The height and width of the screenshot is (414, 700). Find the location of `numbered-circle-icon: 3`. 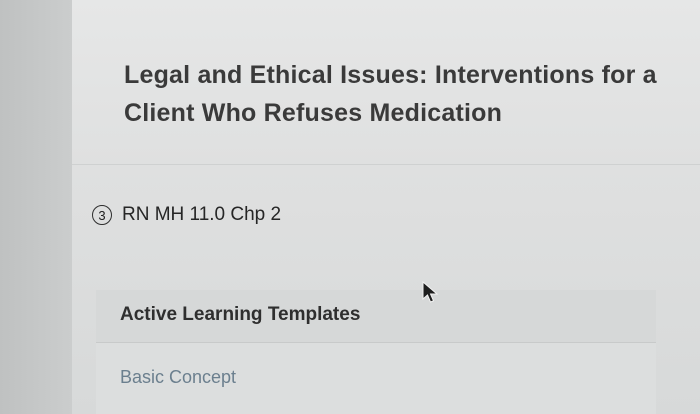

numbered-circle-icon: 3 is located at coordinates (102, 215).